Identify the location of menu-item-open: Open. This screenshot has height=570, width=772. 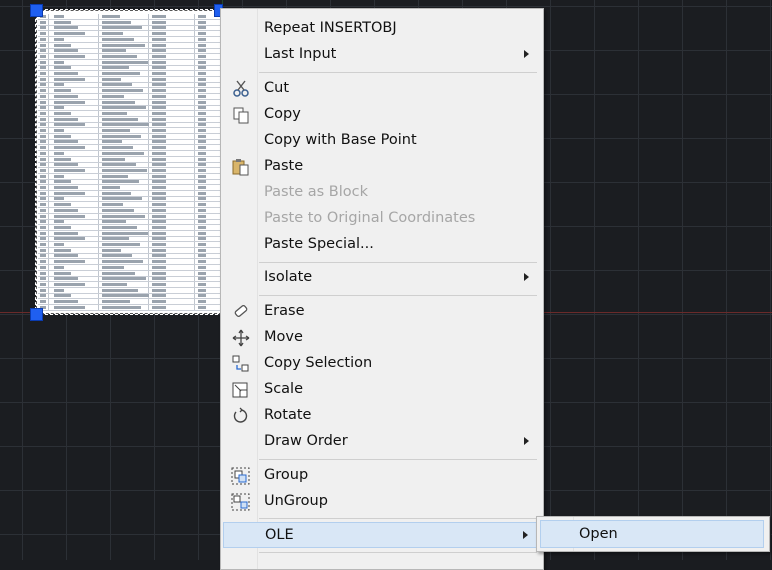
(652, 534).